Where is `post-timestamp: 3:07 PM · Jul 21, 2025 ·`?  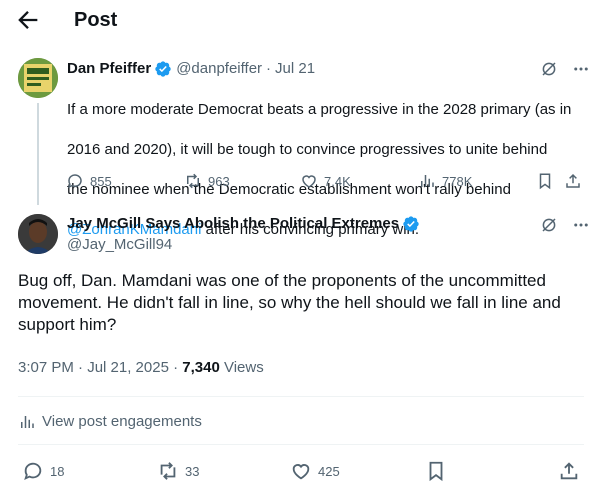 post-timestamp: 3:07 PM · Jul 21, 2025 · is located at coordinates (100, 367).